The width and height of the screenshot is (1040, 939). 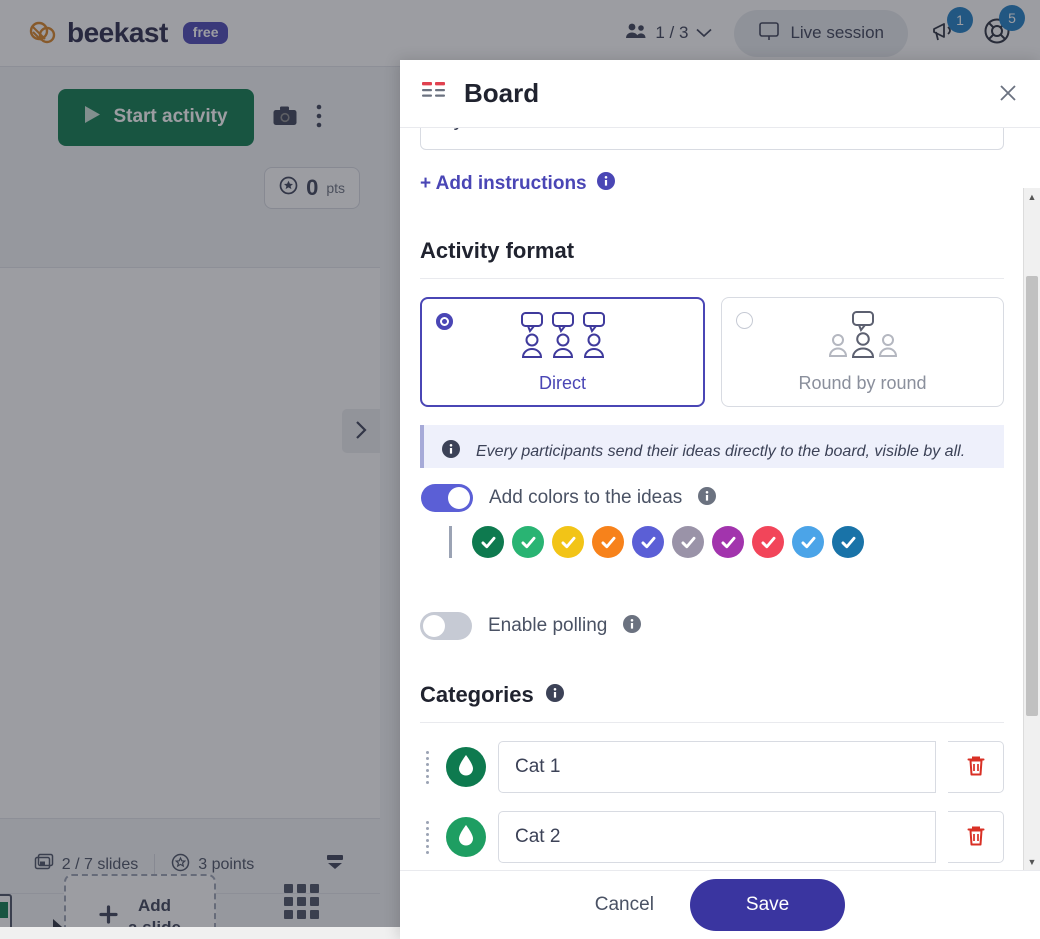 I want to click on add-instructions-button: + Add instructions, so click(x=517, y=184).